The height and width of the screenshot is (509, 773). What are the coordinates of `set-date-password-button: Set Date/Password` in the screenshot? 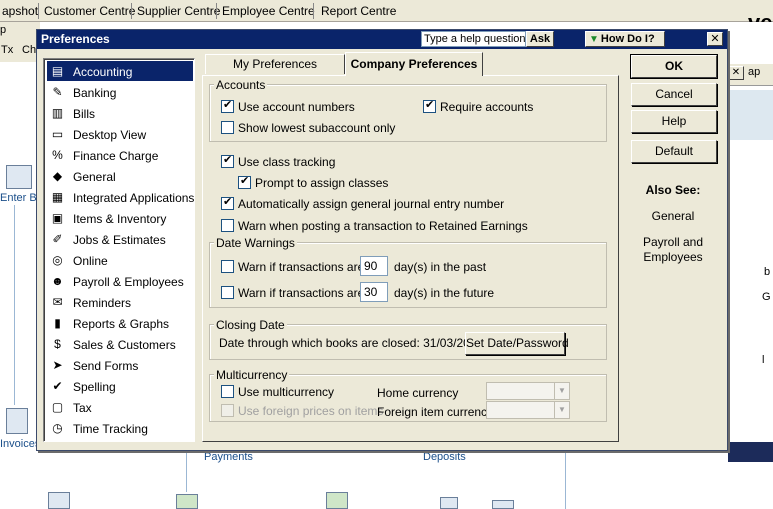 It's located at (517, 343).